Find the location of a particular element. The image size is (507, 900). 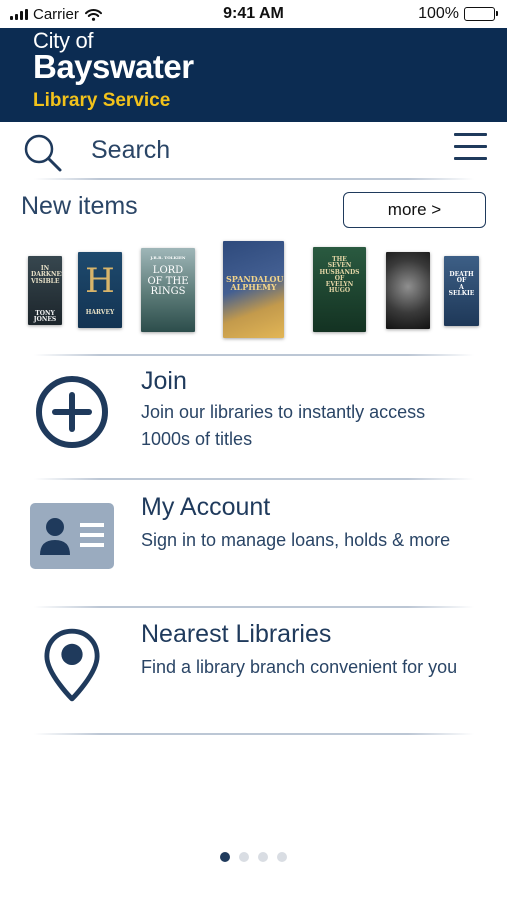

status-bar: Carrier 9:41 AM 100% is located at coordinates (253, 14).